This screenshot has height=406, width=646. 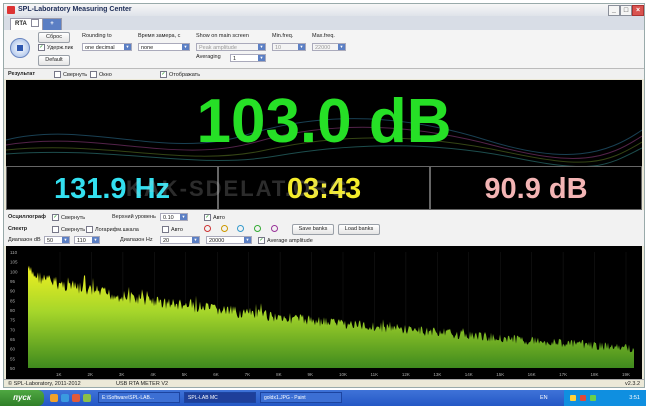 What do you see at coordinates (216, 374) in the screenshot?
I see `x-tick-label: 6K` at bounding box center [216, 374].